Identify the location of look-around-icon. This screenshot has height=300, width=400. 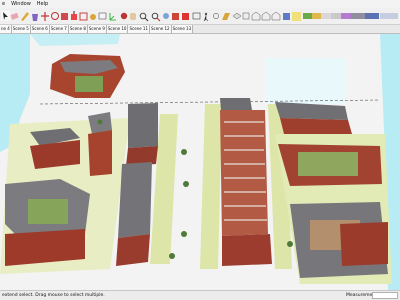
(216, 16).